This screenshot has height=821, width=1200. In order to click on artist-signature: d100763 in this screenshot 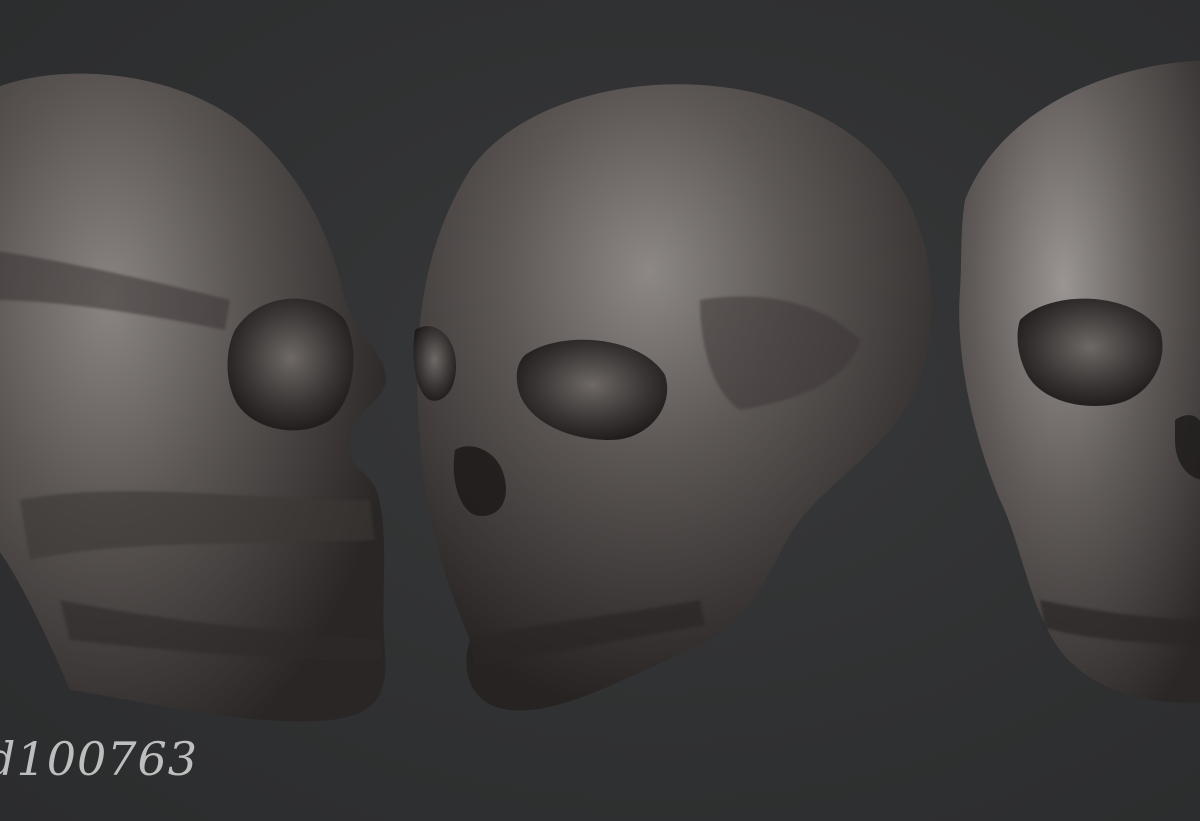, I will do `click(99, 759)`.